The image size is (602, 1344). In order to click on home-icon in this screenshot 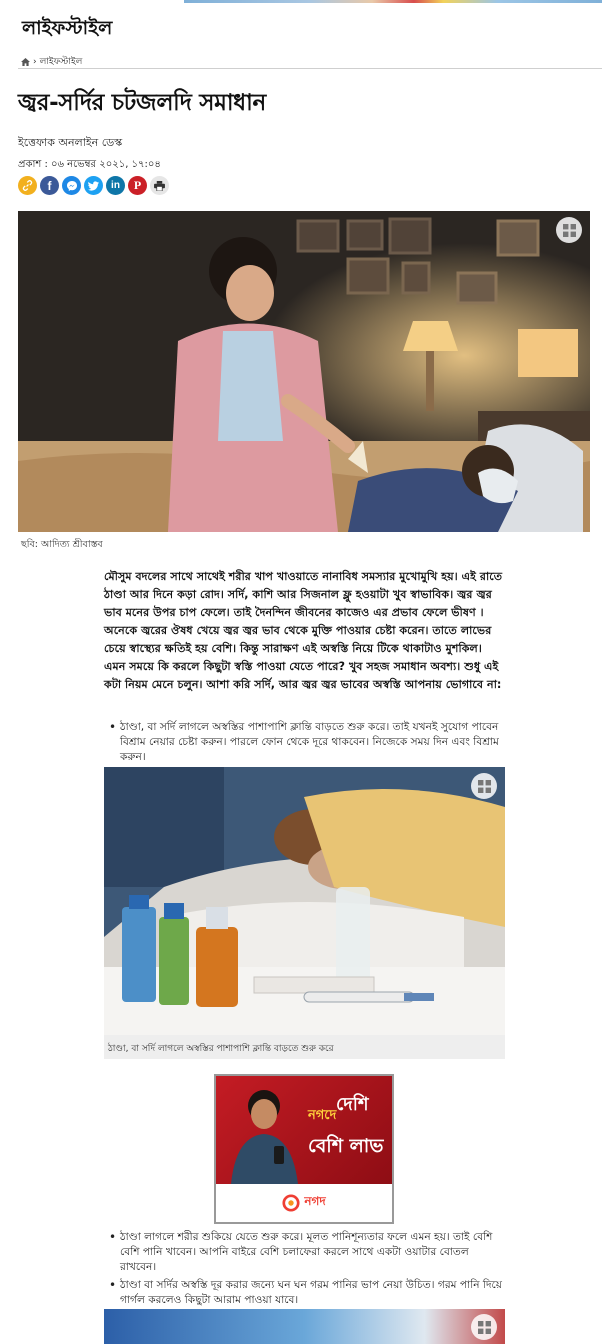, I will do `click(25, 61)`.